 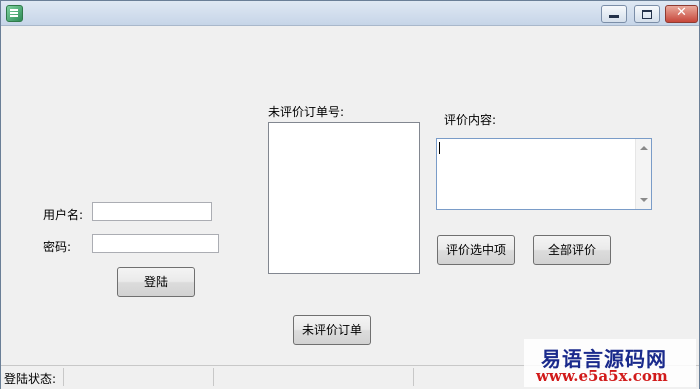 What do you see at coordinates (156, 282) in the screenshot?
I see `login-button: 登陆` at bounding box center [156, 282].